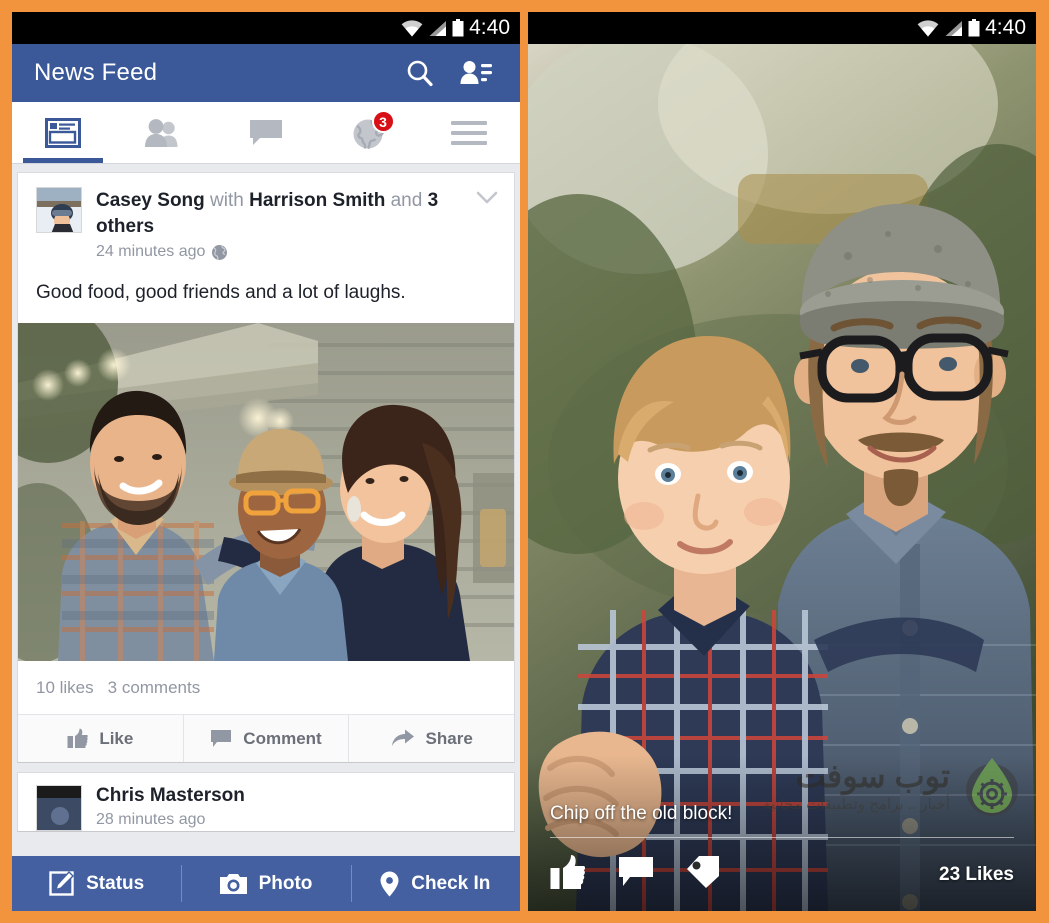  I want to click on tab-news-feed, so click(63, 132).